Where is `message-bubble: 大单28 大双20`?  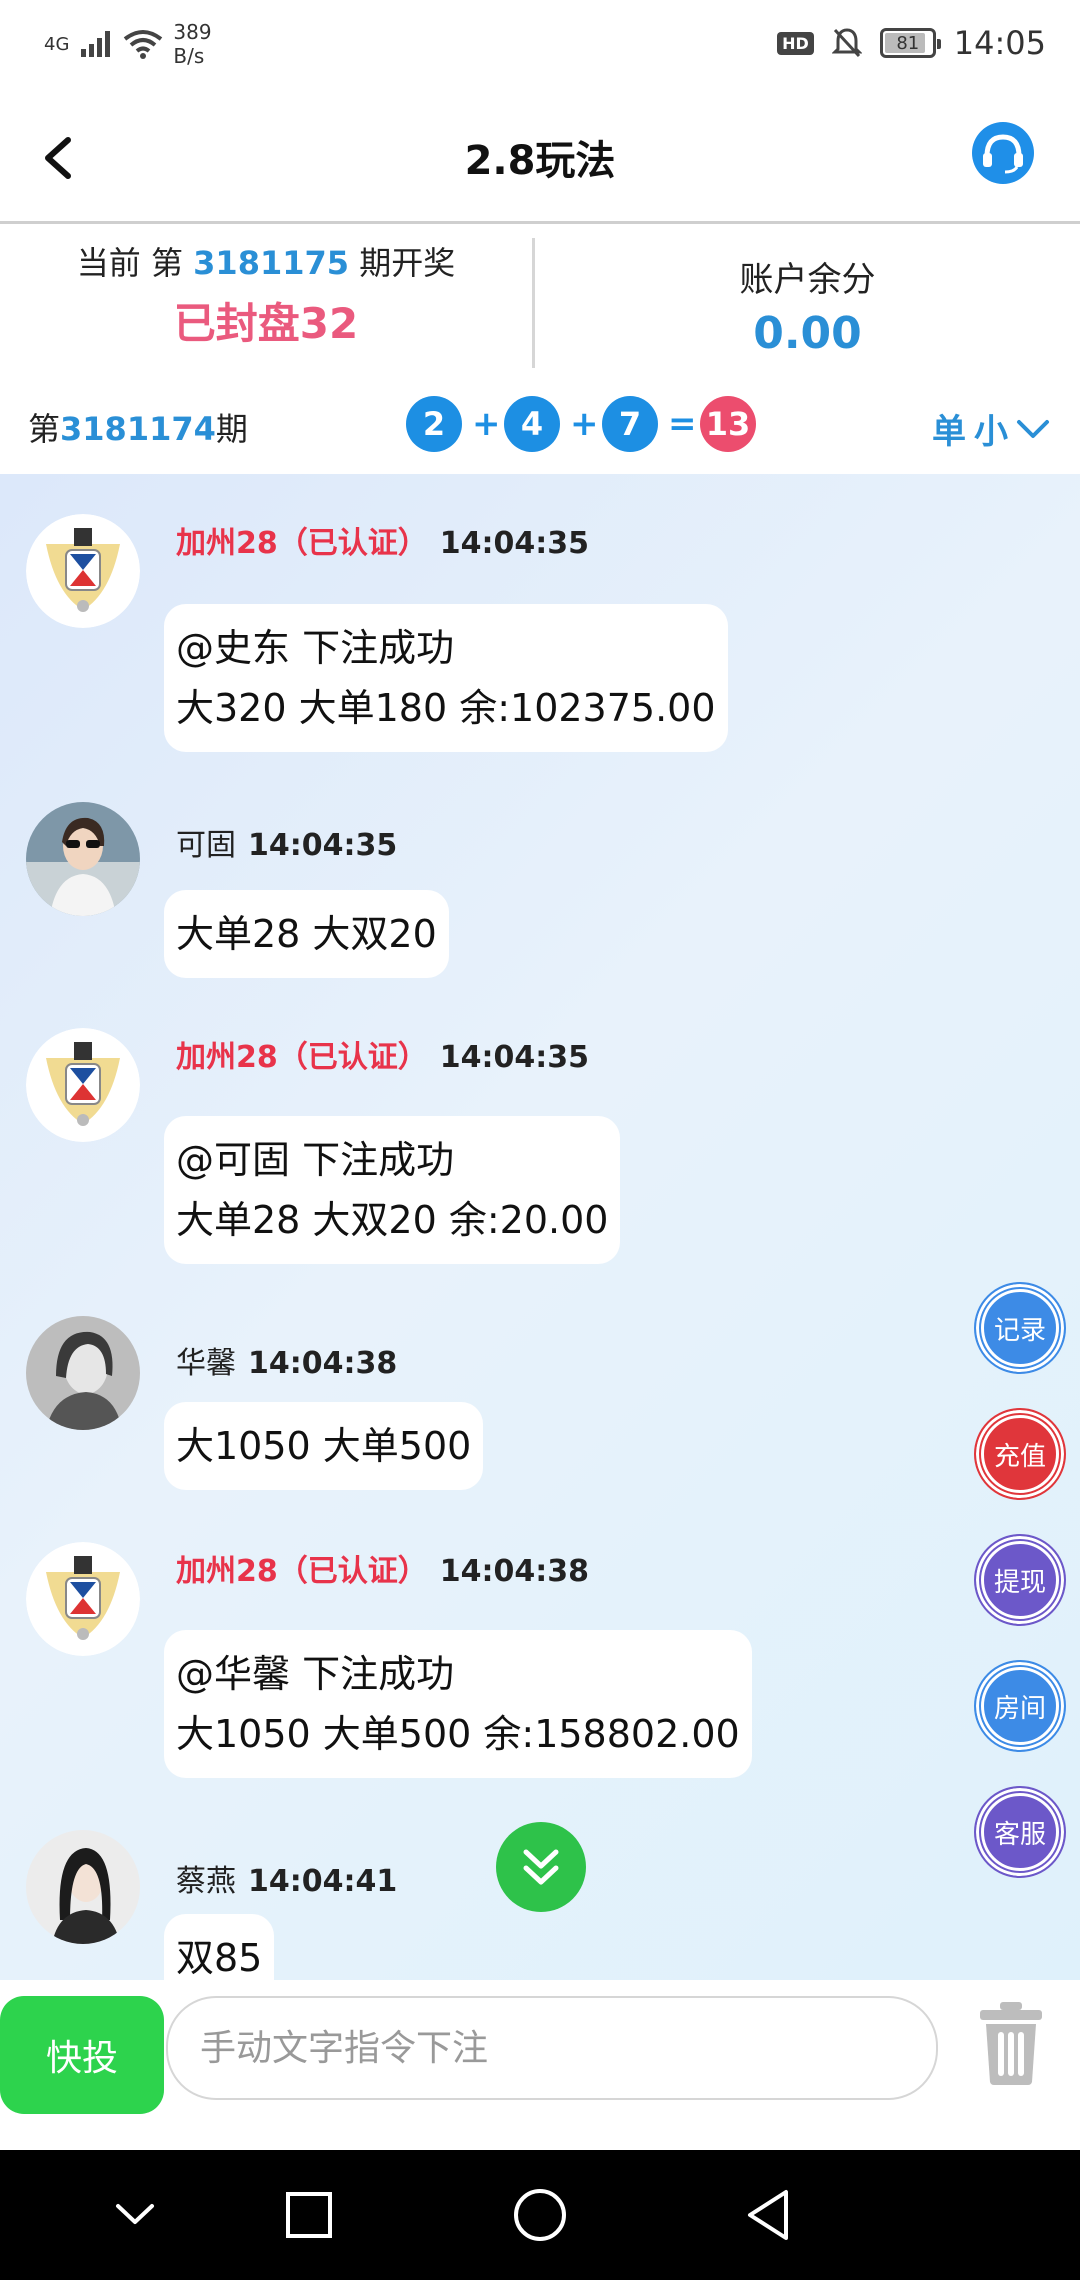 message-bubble: 大单28 大双20 is located at coordinates (306, 934).